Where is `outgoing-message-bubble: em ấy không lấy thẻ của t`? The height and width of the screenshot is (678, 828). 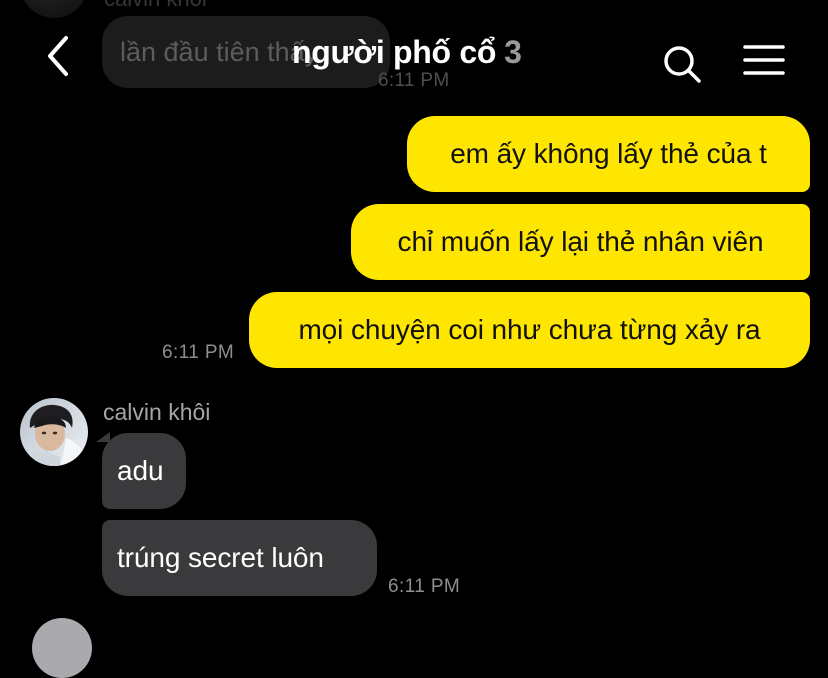
outgoing-message-bubble: em ấy không lấy thẻ của t is located at coordinates (608, 154).